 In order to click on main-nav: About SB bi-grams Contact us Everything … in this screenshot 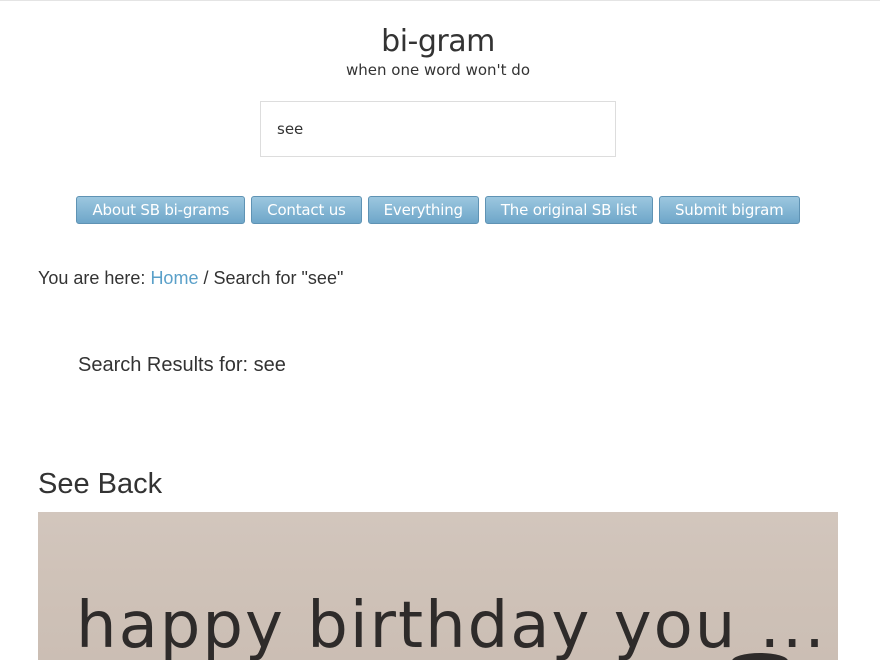, I will do `click(438, 210)`.